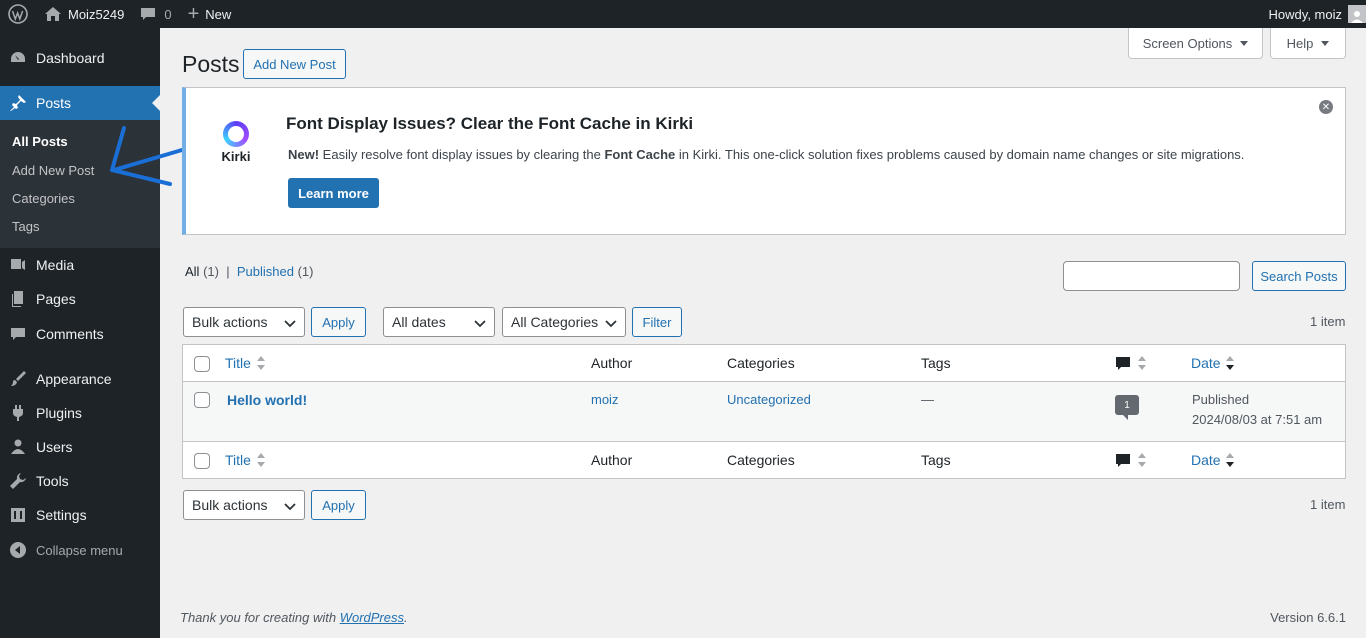  What do you see at coordinates (1127, 407) in the screenshot?
I see `comment-count-bubble: 1` at bounding box center [1127, 407].